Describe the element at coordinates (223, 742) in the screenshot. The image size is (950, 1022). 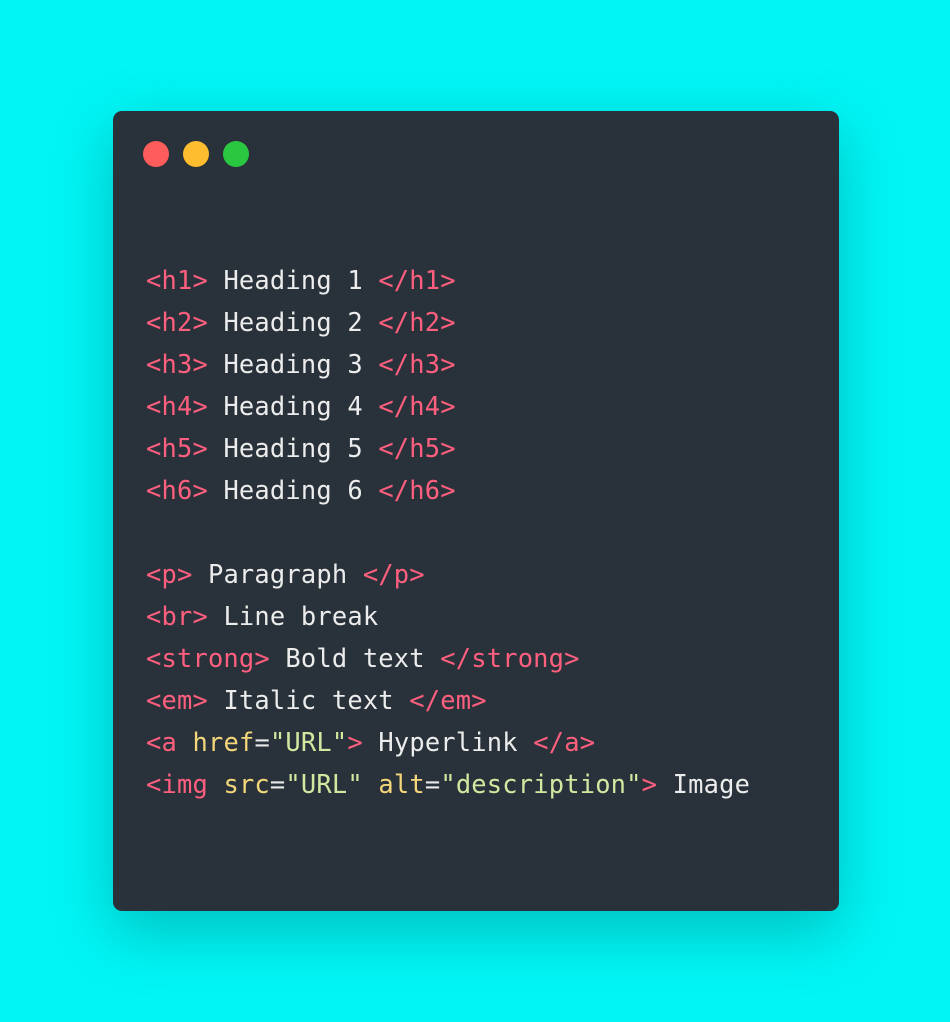
I see `attribute-name: href` at that location.